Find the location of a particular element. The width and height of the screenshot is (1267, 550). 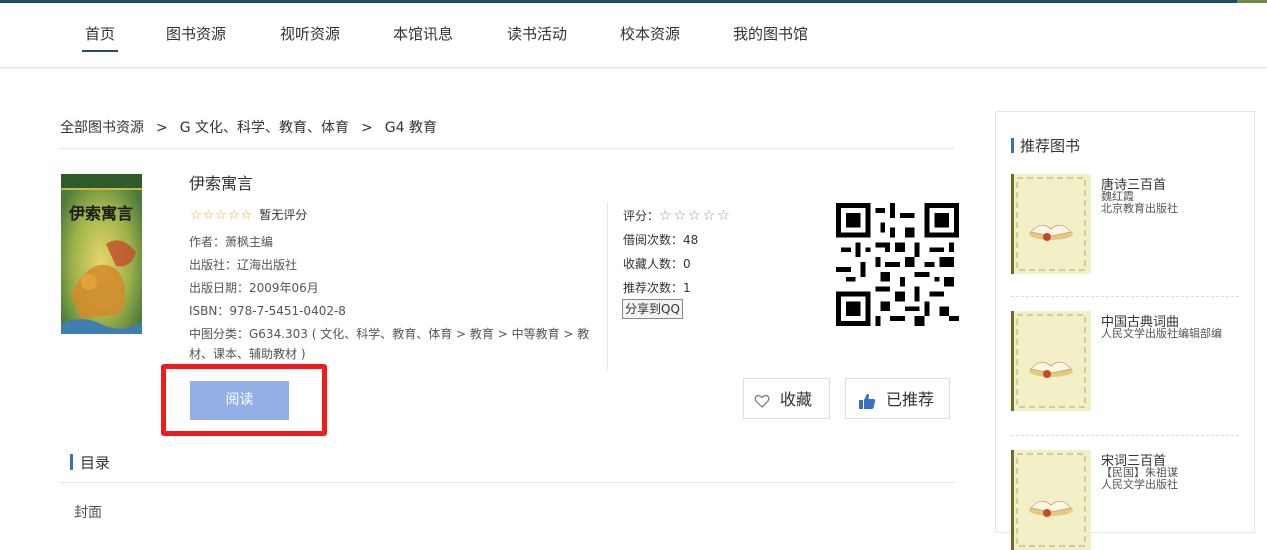

breadcrumb-all-books: 全部图书资源 is located at coordinates (102, 128).